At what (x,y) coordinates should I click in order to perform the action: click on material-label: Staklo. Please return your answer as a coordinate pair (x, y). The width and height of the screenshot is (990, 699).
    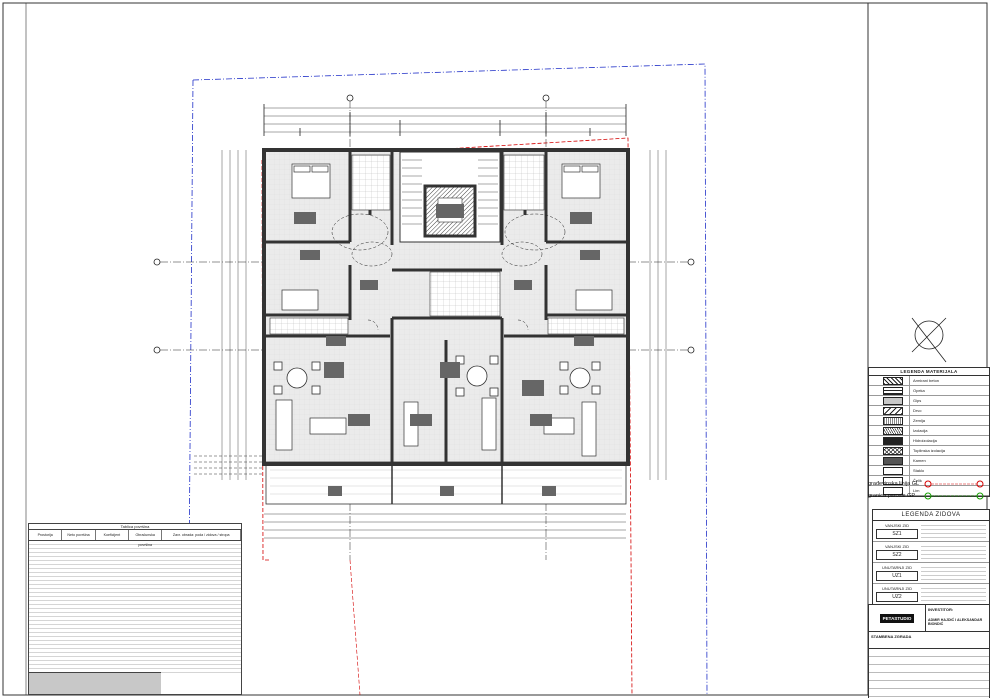
    Looking at the image, I should click on (949, 470).